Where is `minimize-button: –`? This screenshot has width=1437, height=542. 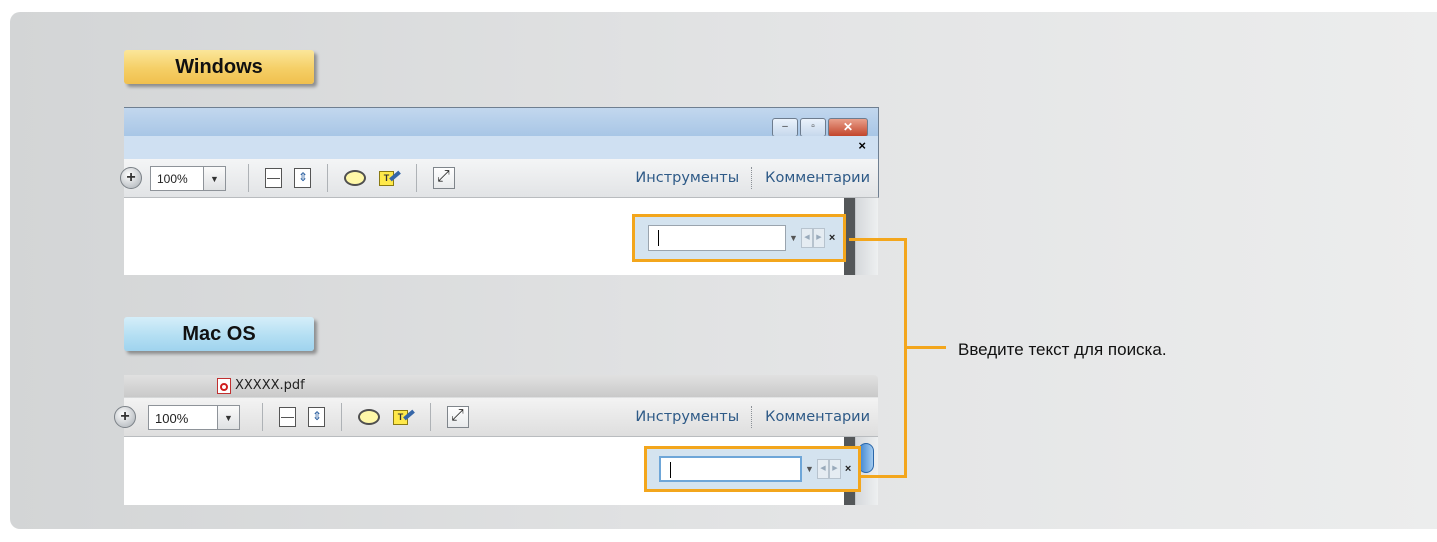 minimize-button: – is located at coordinates (785, 127).